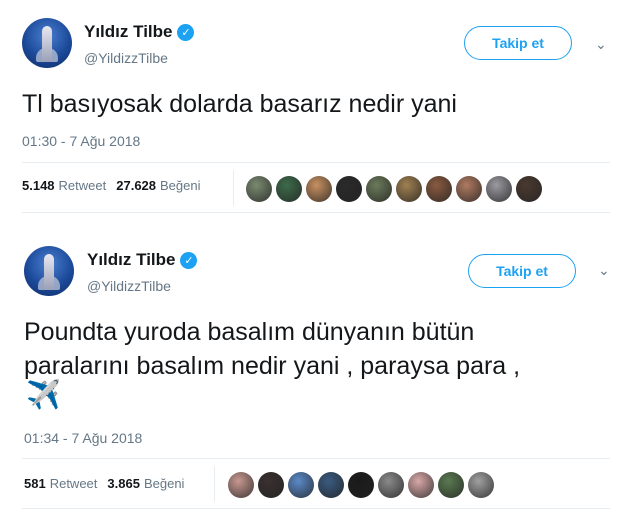 Image resolution: width=640 pixels, height=525 pixels. Describe the element at coordinates (123, 483) in the screenshot. I see `like-count: 3.865` at that location.